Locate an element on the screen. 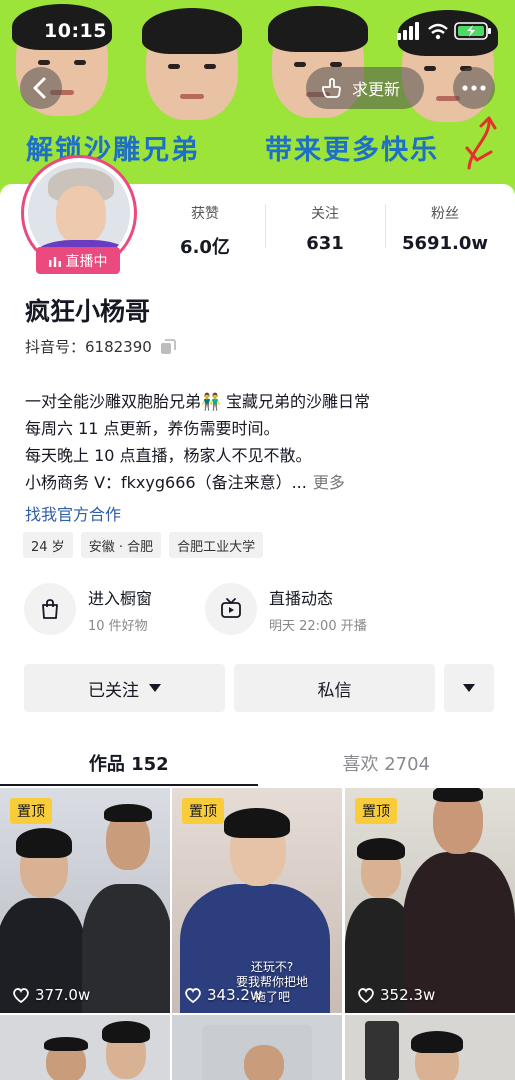 This screenshot has width=515, height=1080. message-button: 私信 is located at coordinates (334, 688).